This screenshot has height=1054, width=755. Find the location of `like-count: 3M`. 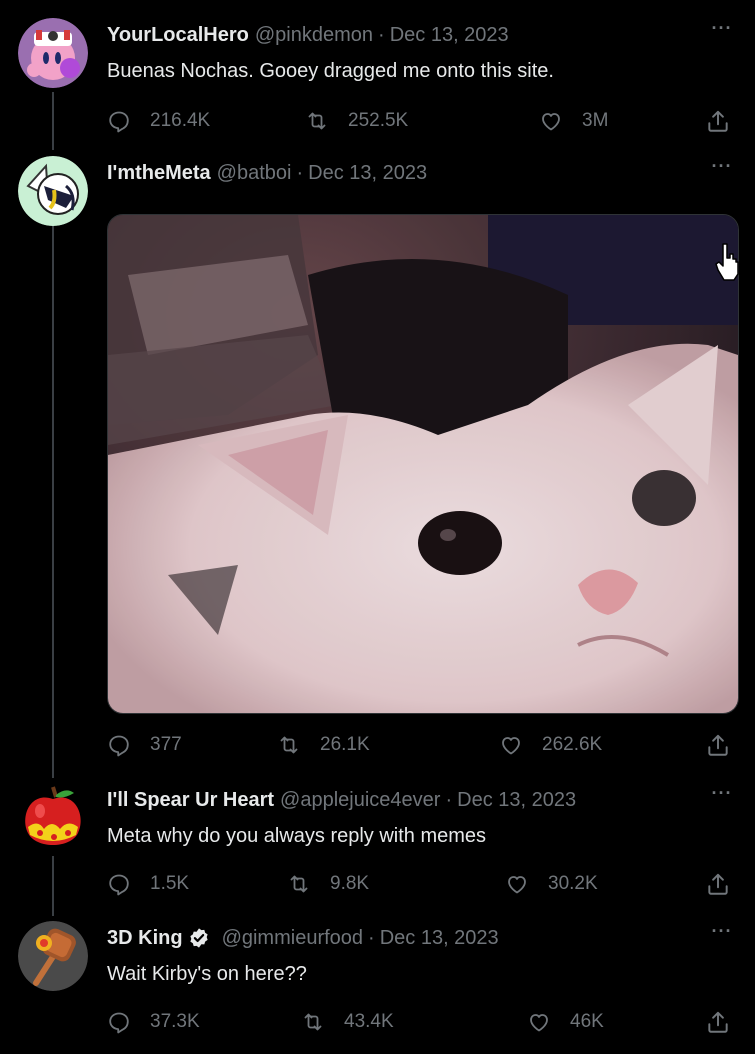

like-count: 3M is located at coordinates (595, 120).